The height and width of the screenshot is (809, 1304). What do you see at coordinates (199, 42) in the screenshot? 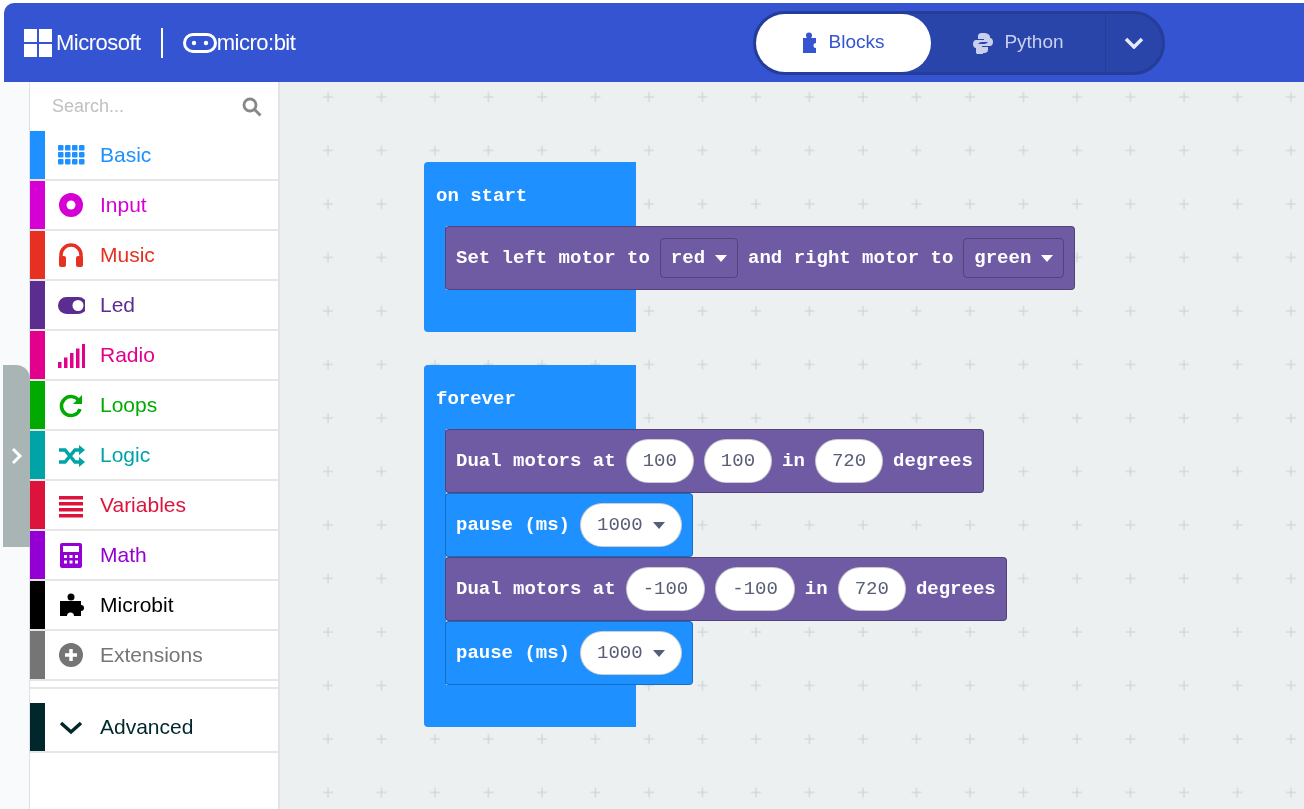
I see `microbit-logo-icon` at bounding box center [199, 42].